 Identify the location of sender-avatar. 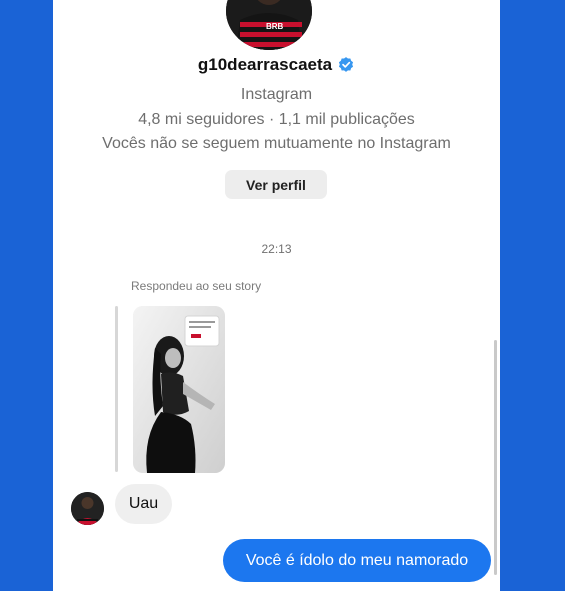
(87, 508).